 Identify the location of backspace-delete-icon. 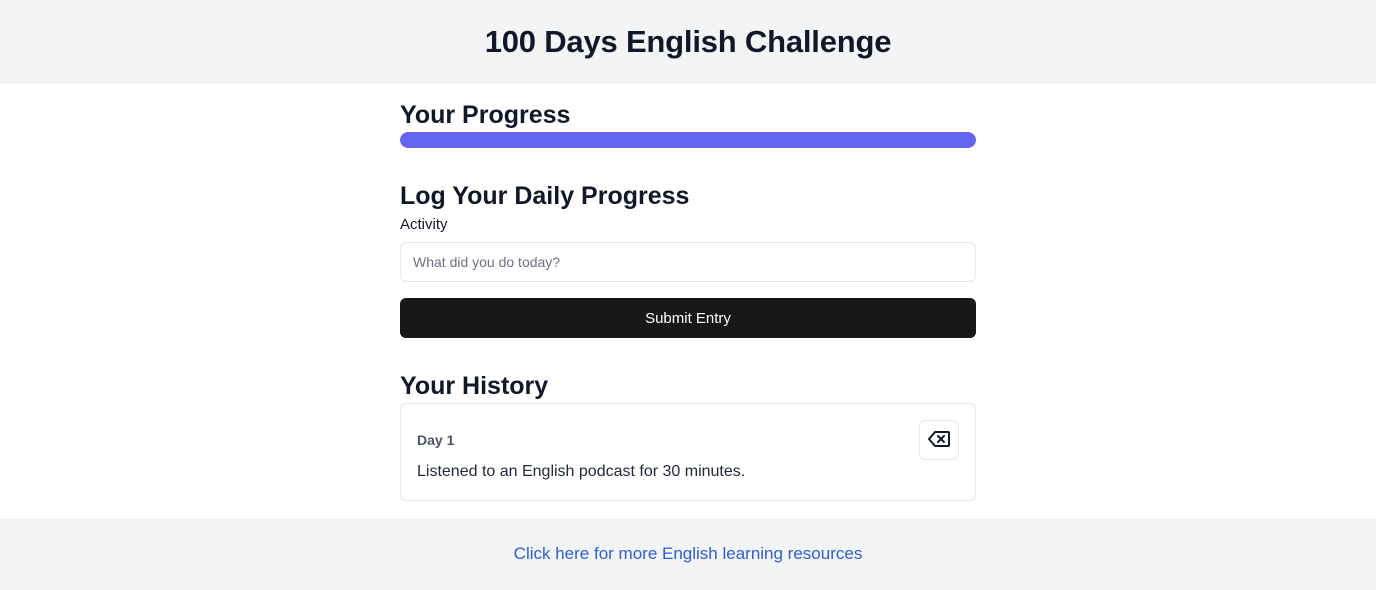
(939, 440).